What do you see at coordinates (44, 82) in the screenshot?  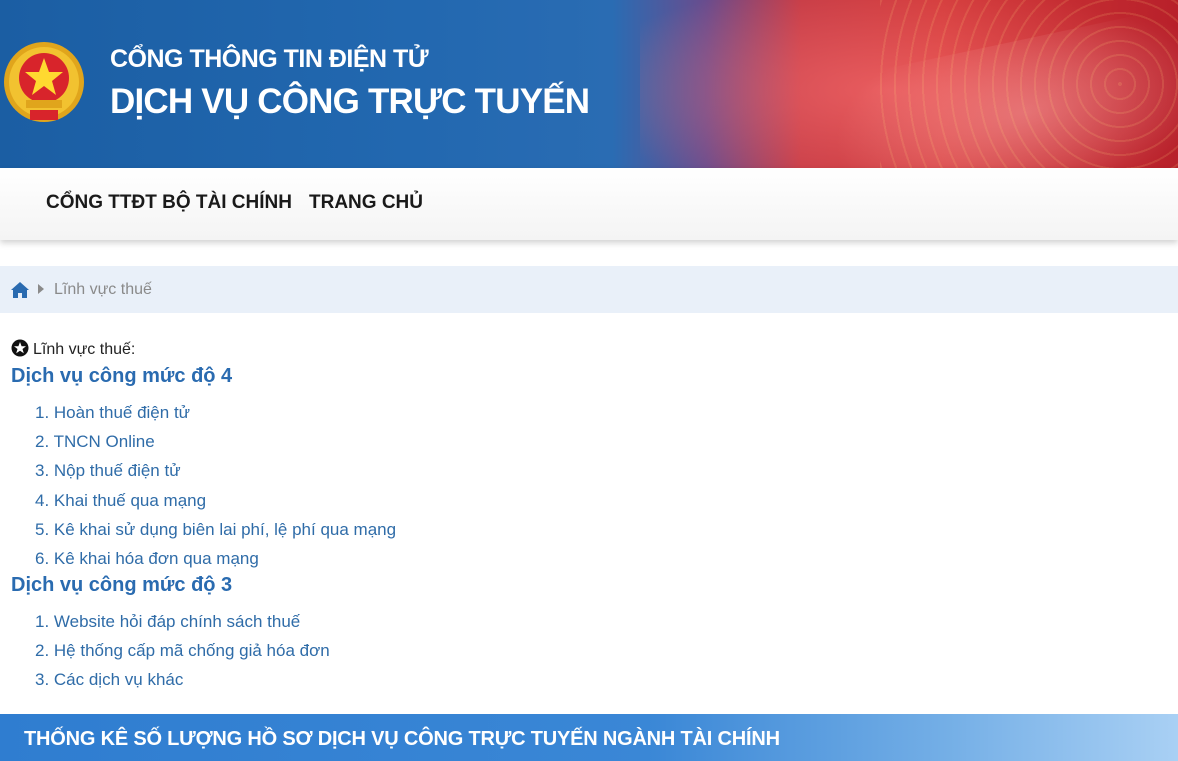 I see `national-emblem-icon` at bounding box center [44, 82].